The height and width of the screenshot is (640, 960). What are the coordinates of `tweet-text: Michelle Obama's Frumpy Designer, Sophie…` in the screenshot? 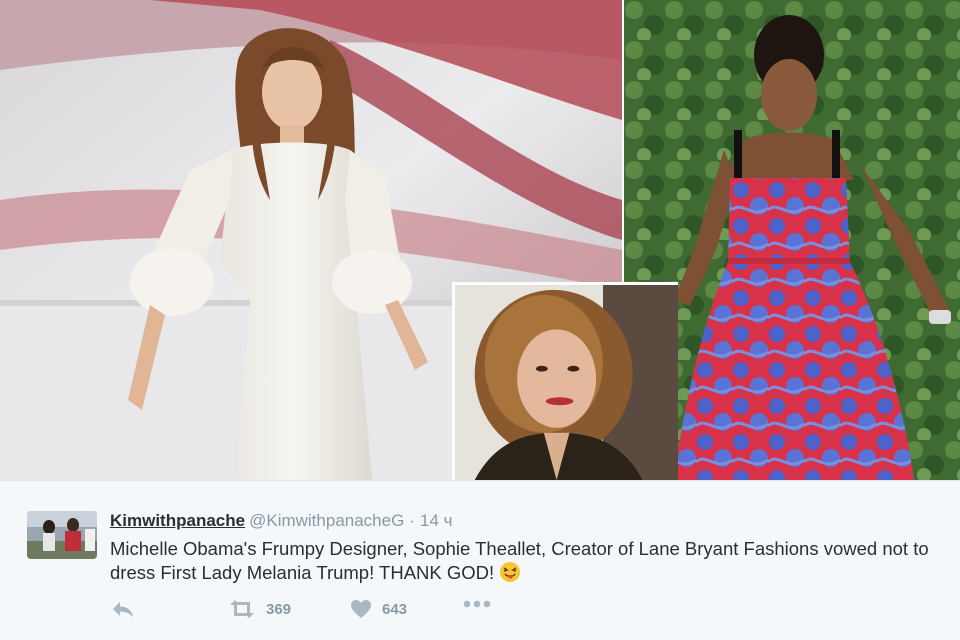 It's located at (525, 561).